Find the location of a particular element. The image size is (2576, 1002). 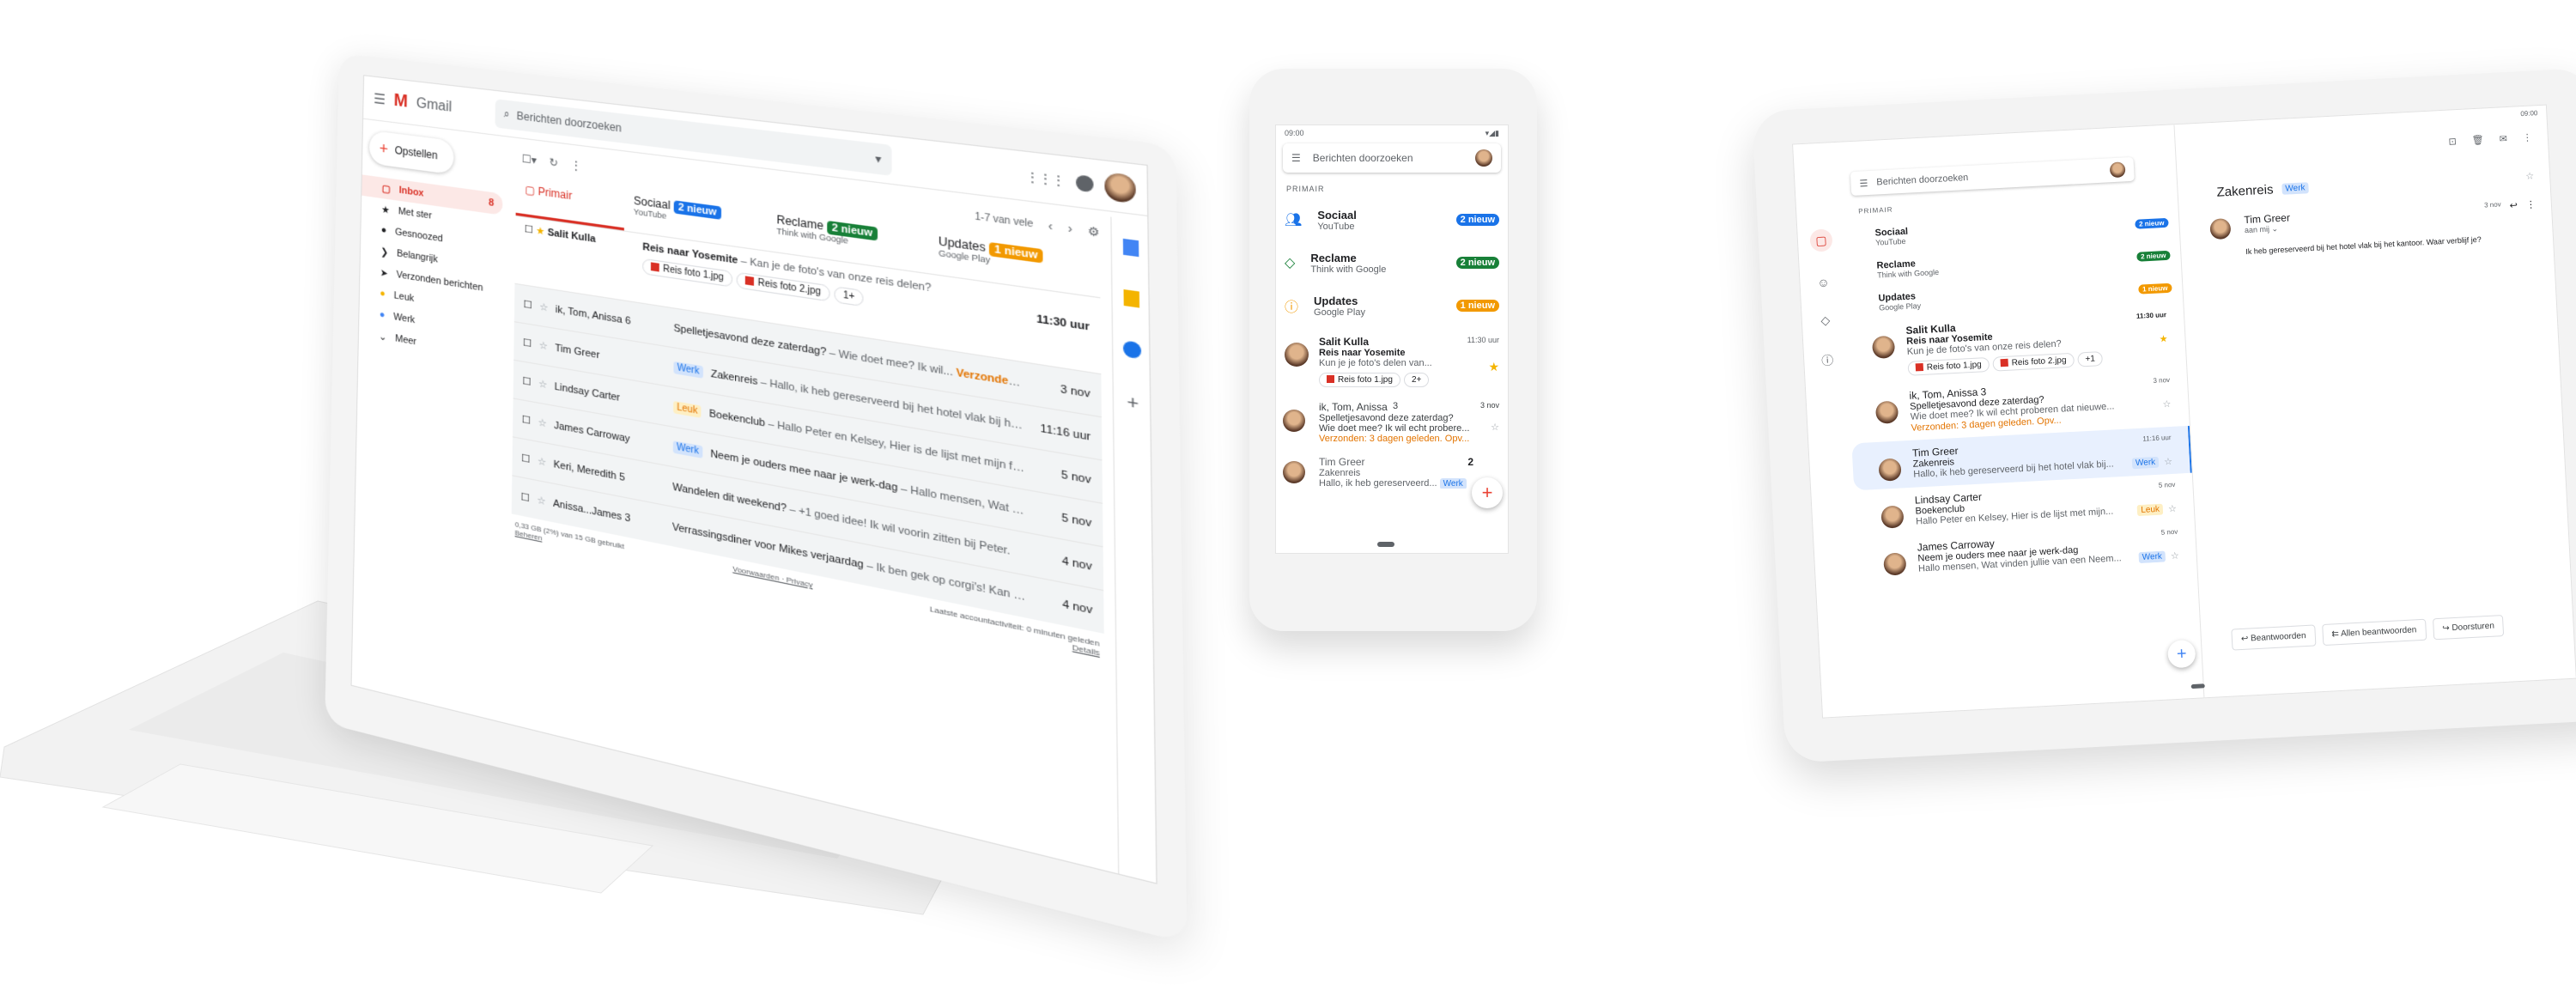

reply-icon: ↩ is located at coordinates (2514, 205).